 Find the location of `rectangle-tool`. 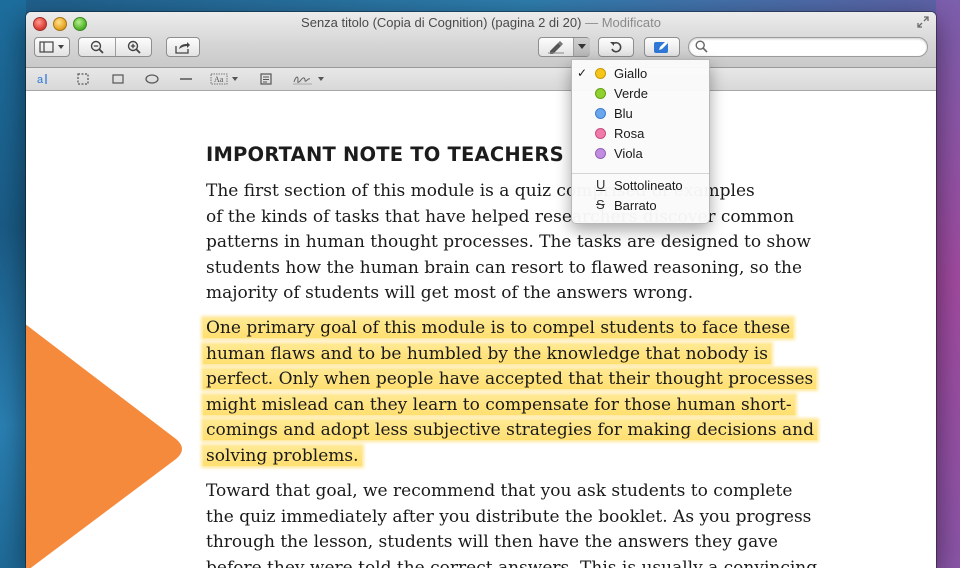

rectangle-tool is located at coordinates (118, 79).